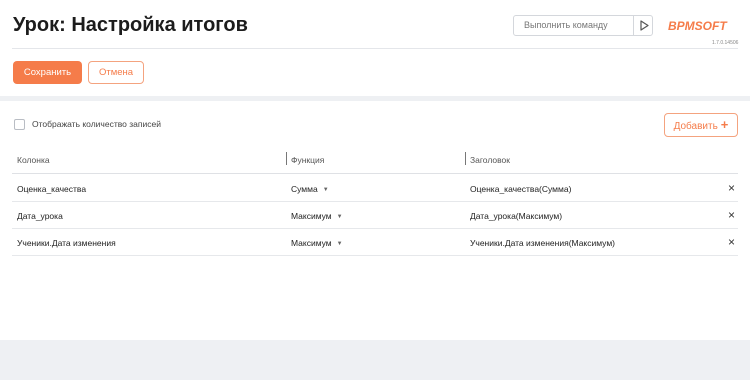 The height and width of the screenshot is (380, 750). I want to click on show-count-checkbox, so click(19, 124).